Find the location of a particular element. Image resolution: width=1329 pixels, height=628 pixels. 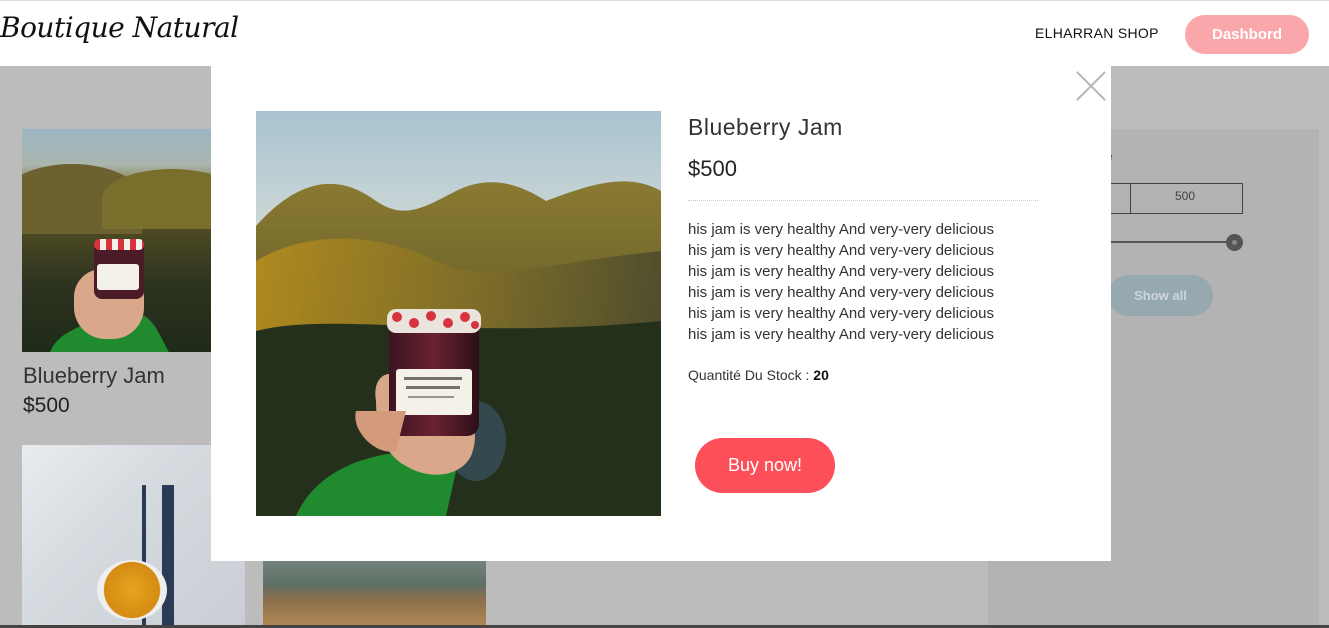

stock-label: Quantité Du Stock : is located at coordinates (751, 375).